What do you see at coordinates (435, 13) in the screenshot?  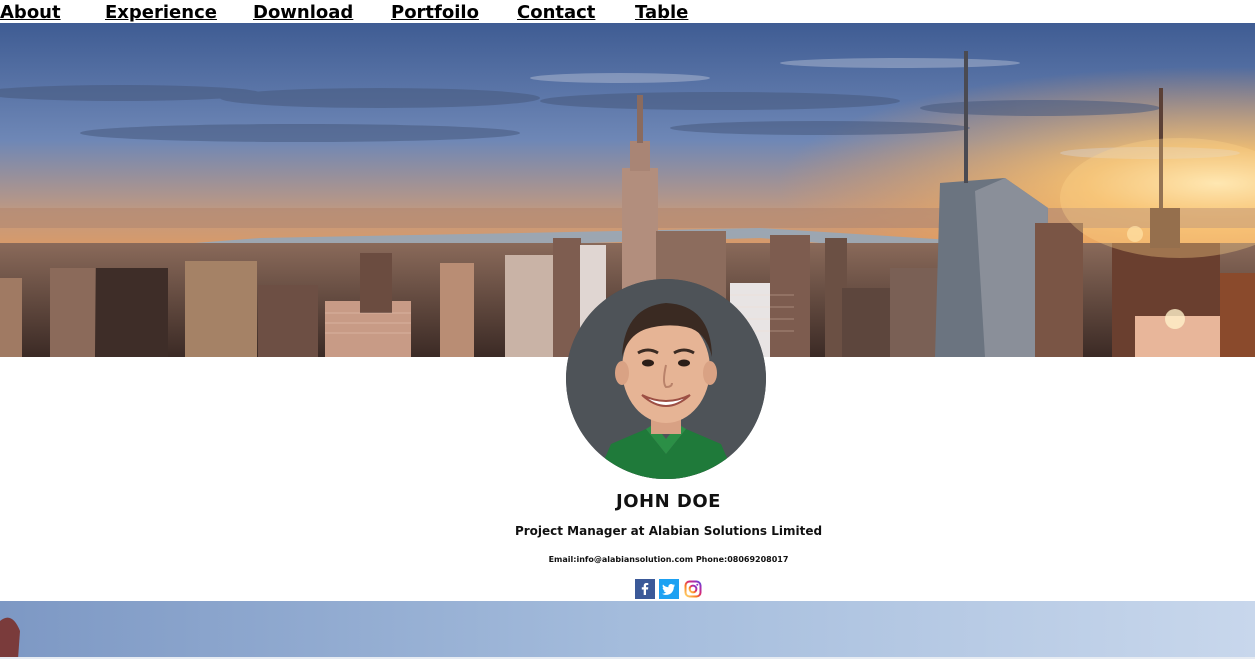 I see `nav-portfolio-link: Portfoilo` at bounding box center [435, 13].